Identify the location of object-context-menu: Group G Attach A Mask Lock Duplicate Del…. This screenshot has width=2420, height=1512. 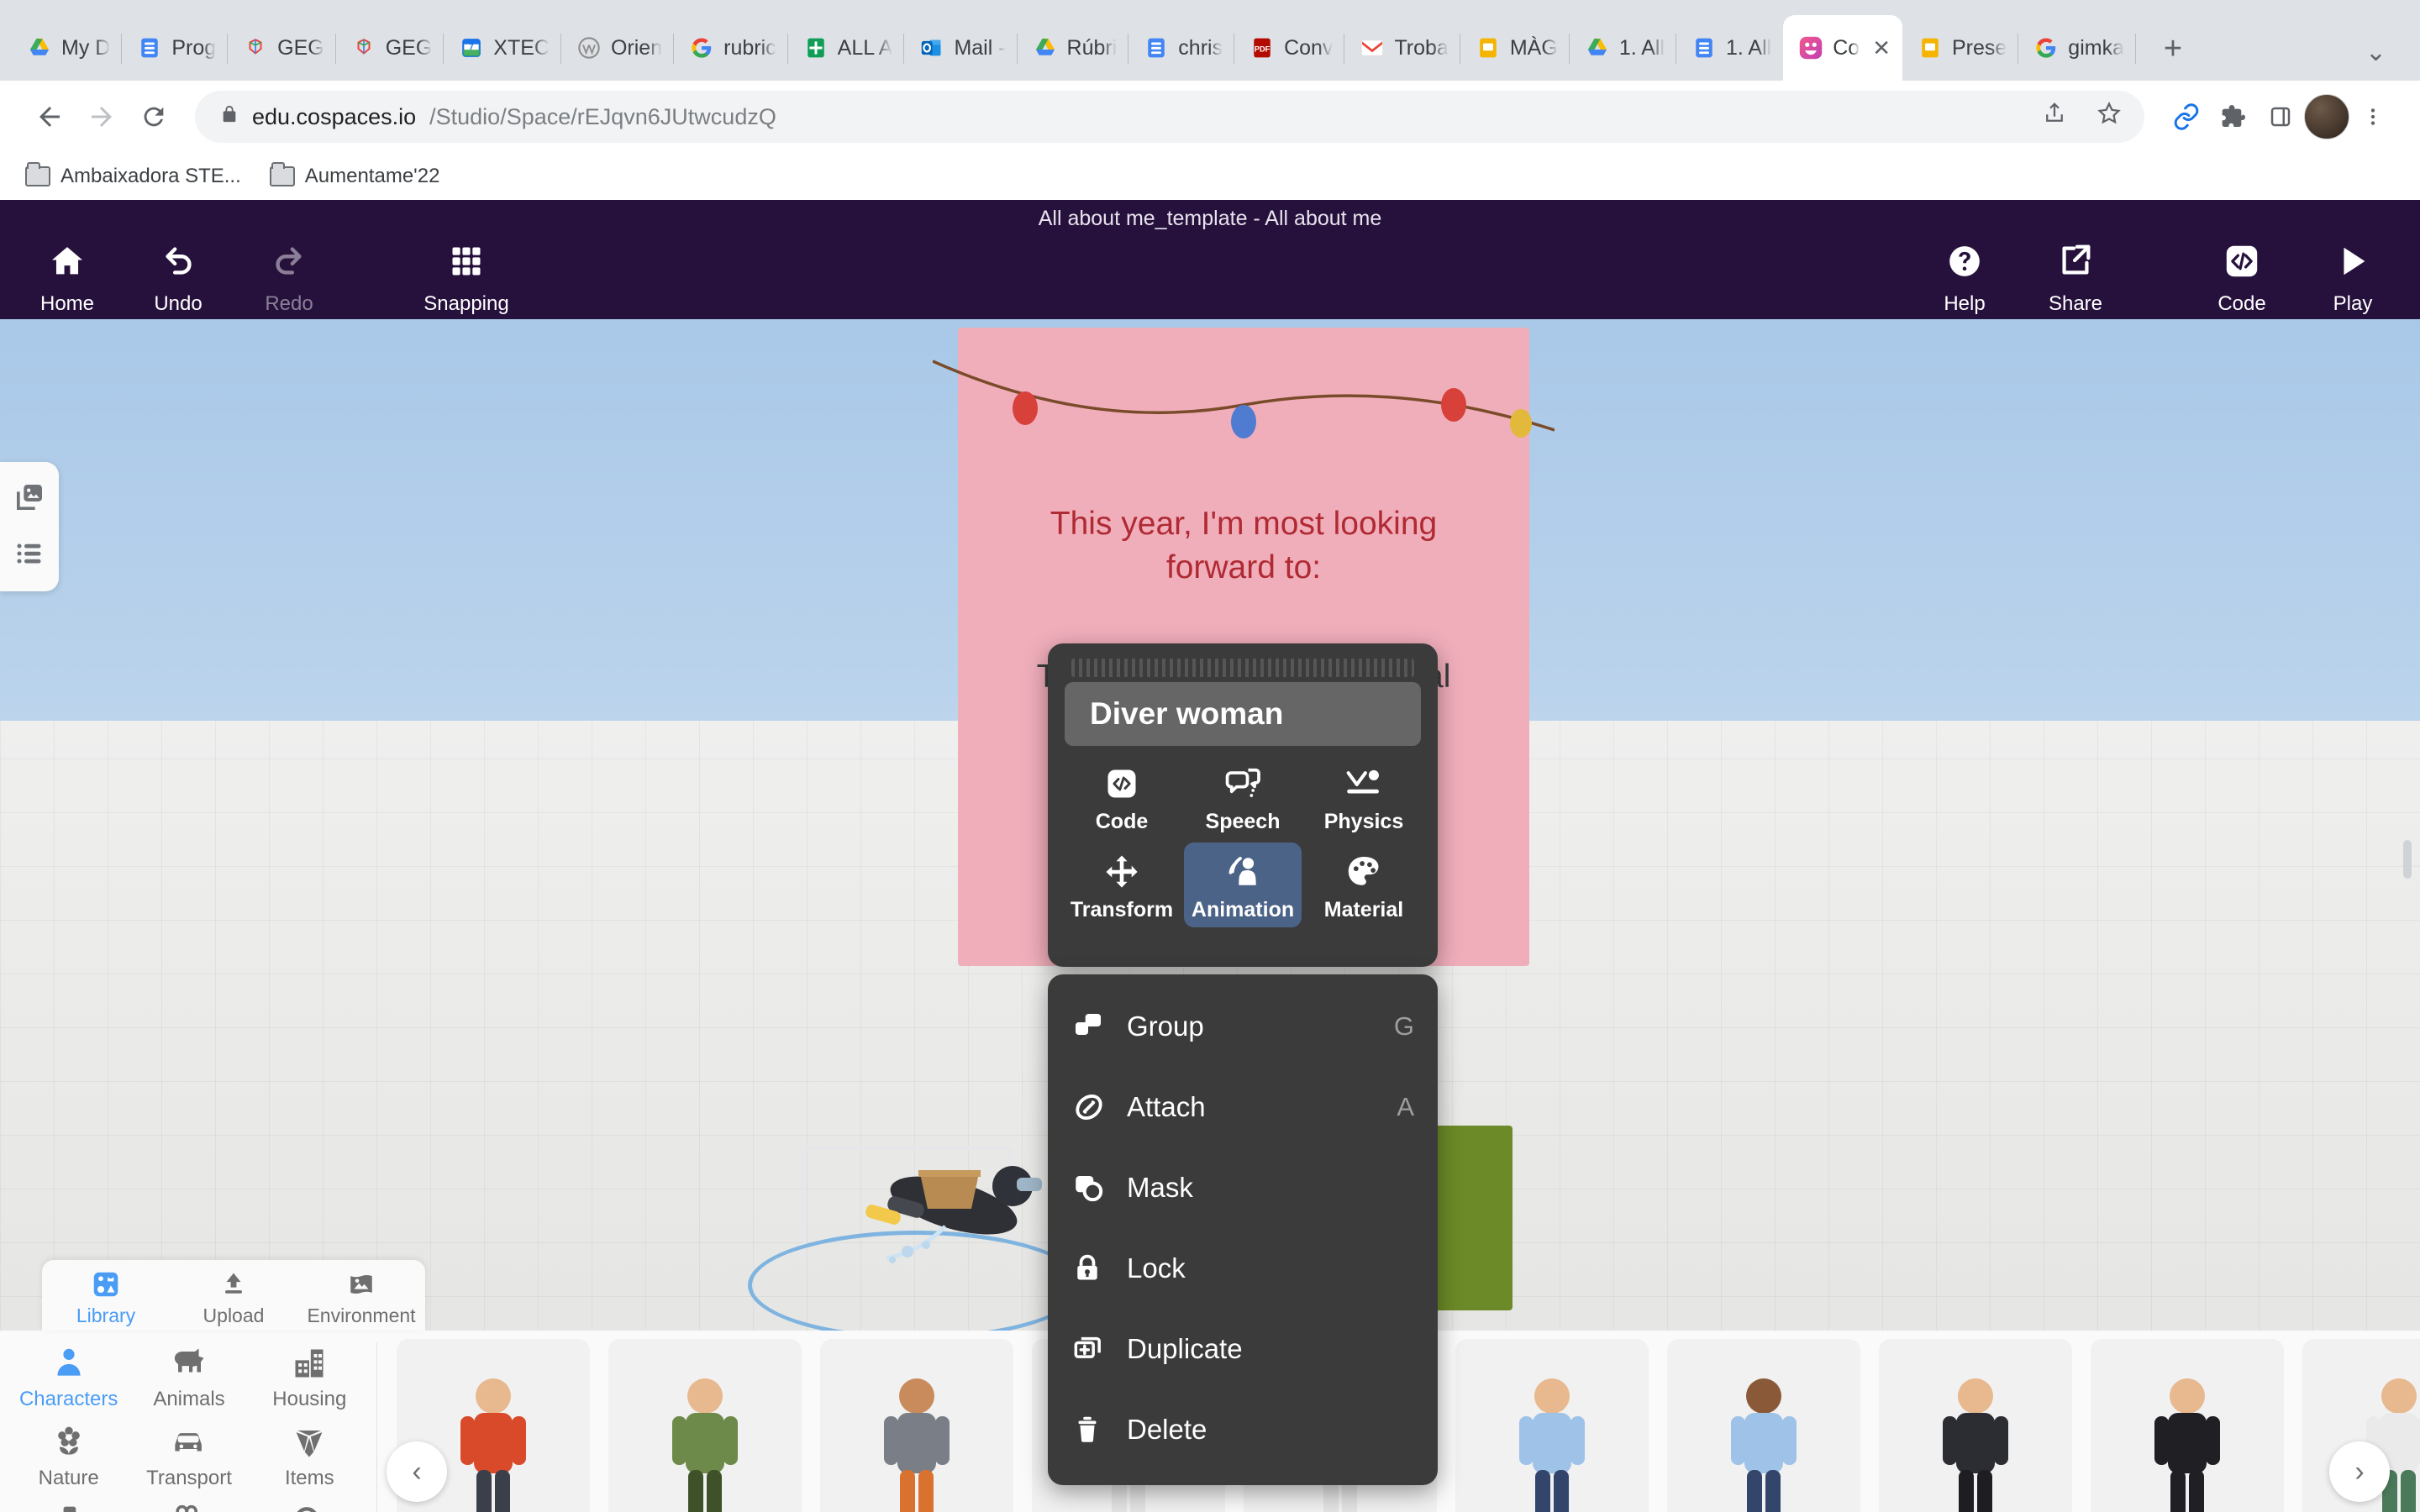
(1243, 1229).